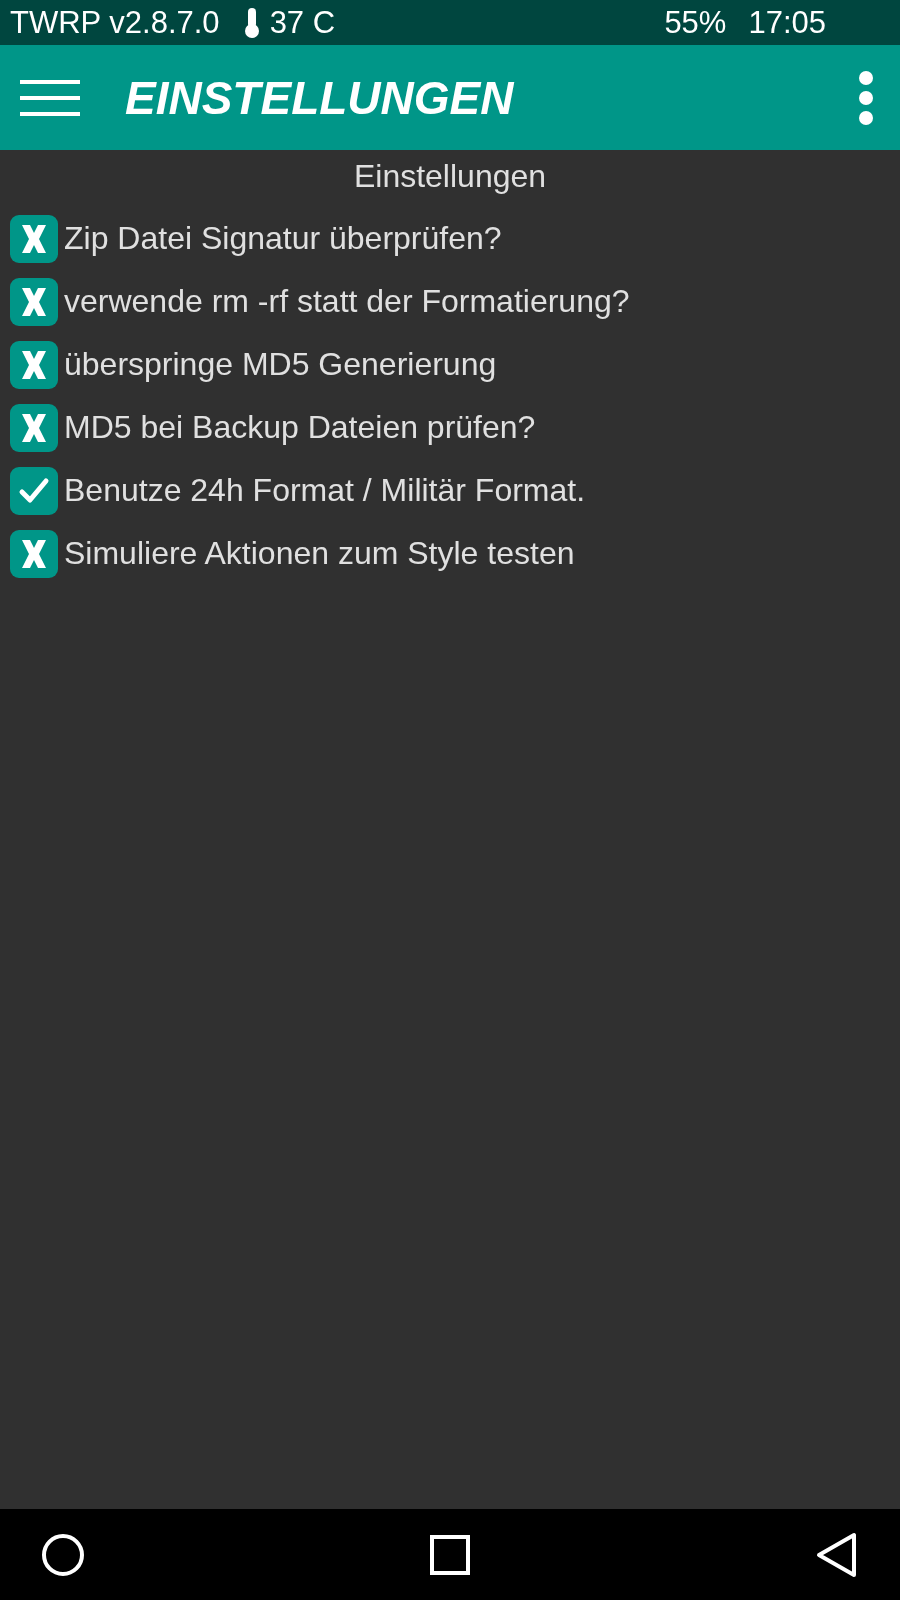 The width and height of the screenshot is (900, 1600). I want to click on battery-text: 55%, so click(695, 22).